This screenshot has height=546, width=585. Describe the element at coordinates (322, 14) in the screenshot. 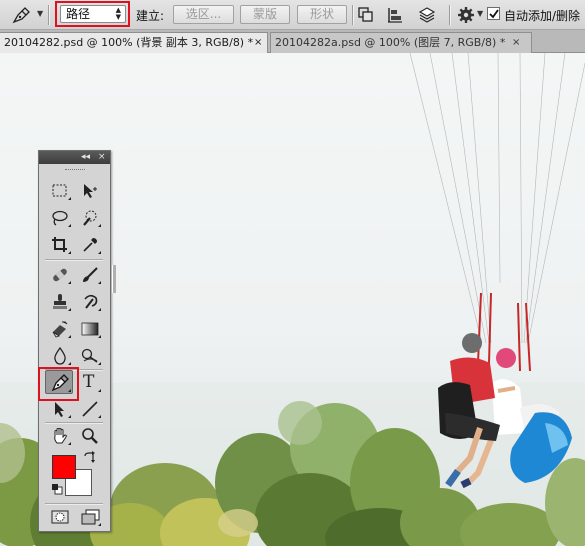

I see `make-shape-button: 形状` at that location.